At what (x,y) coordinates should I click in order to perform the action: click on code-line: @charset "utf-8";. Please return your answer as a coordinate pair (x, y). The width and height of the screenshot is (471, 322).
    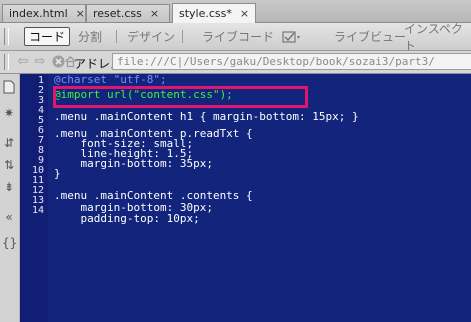
    Looking at the image, I should click on (110, 79).